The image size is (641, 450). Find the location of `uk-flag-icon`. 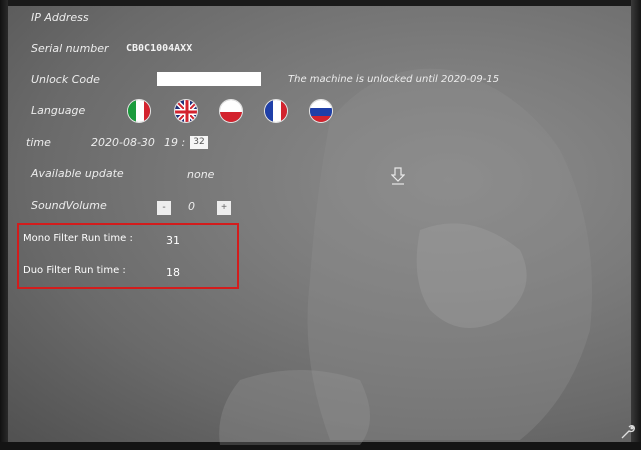

uk-flag-icon is located at coordinates (186, 111).